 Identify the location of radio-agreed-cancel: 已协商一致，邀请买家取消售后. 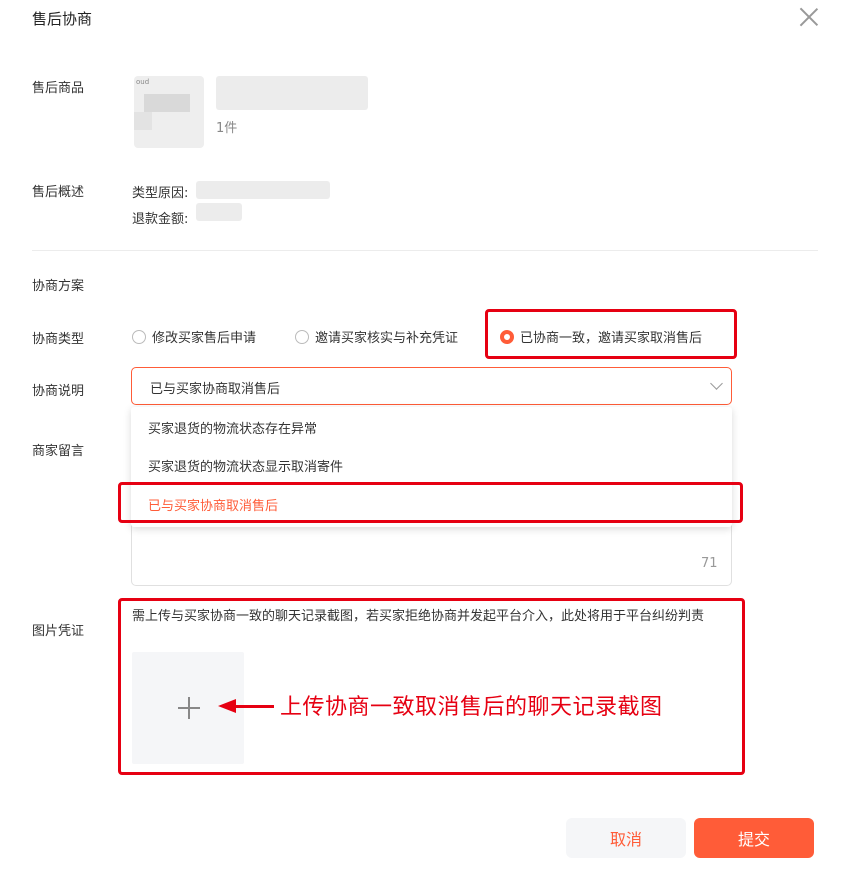
(601, 336).